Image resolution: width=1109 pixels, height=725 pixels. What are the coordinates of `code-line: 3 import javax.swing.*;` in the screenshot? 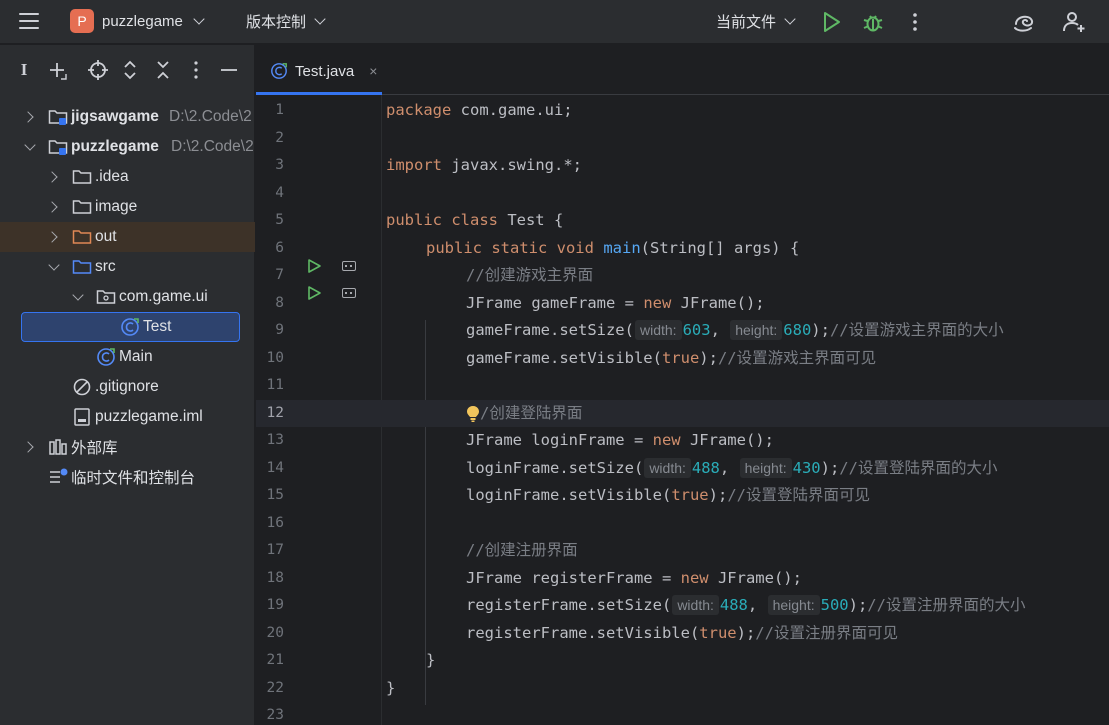 It's located at (682, 166).